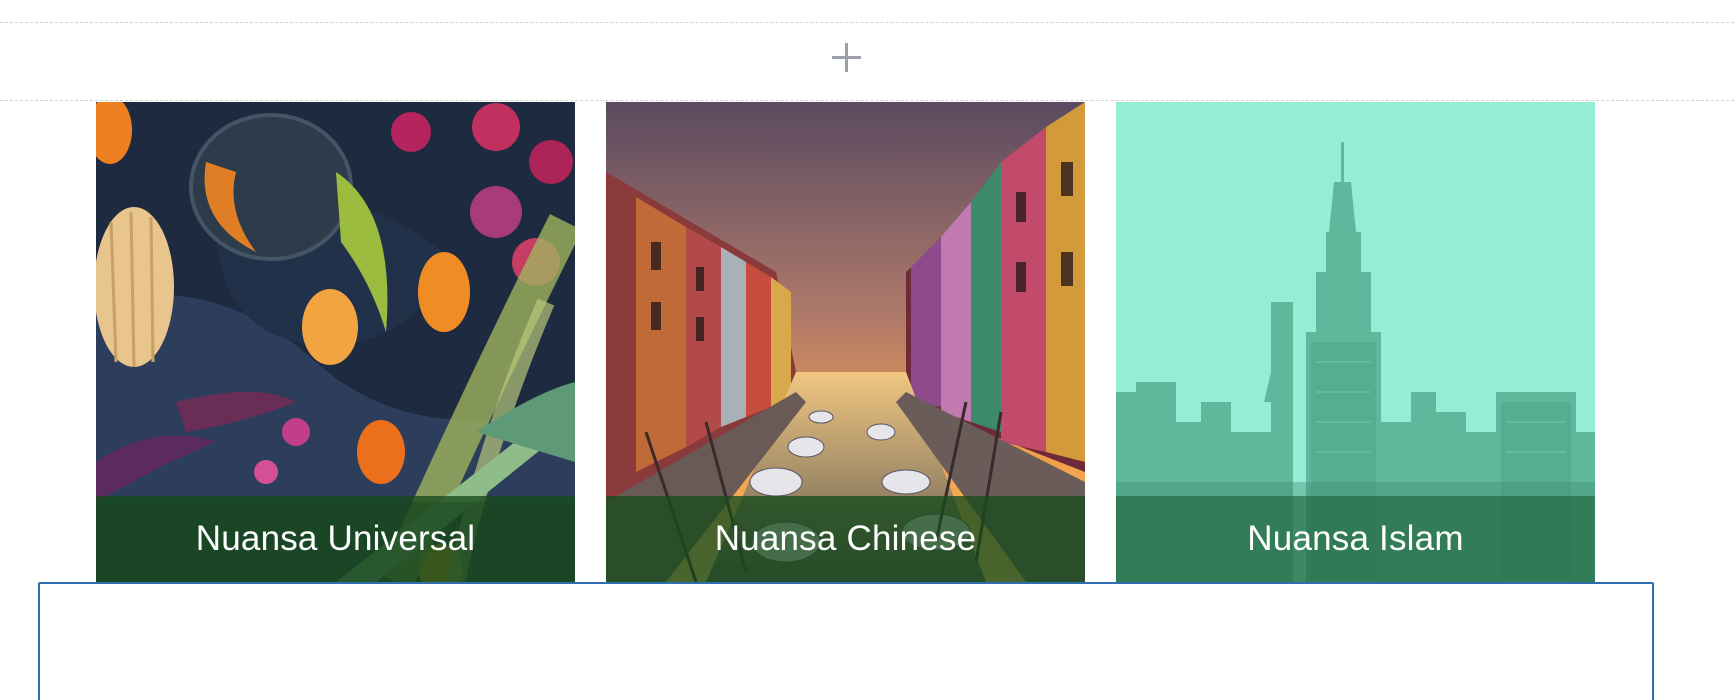 The width and height of the screenshot is (1734, 700). I want to click on card-title: Nuansa Islam, so click(1355, 538).